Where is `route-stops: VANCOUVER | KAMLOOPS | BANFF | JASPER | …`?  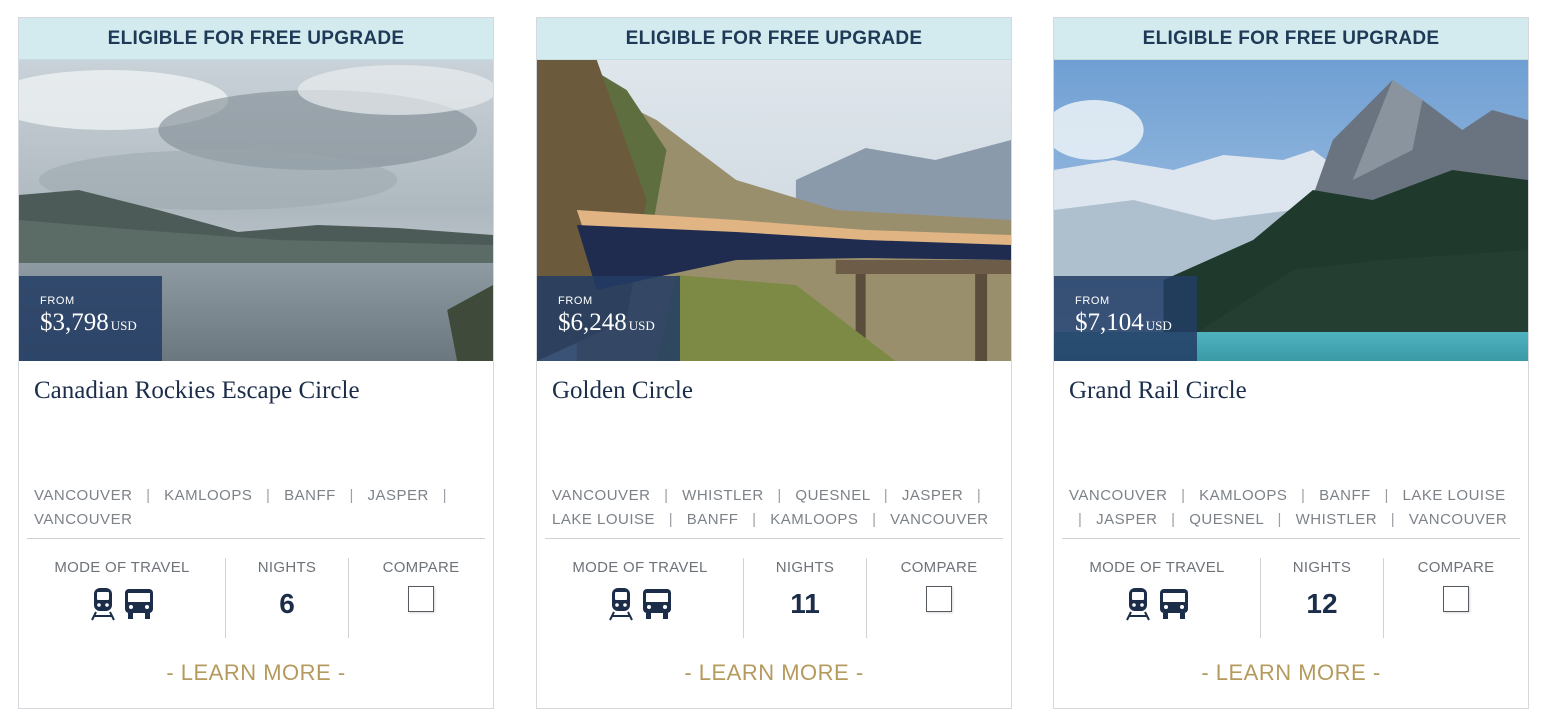
route-stops: VANCOUVER | KAMLOOPS | BANFF | JASPER | … is located at coordinates (257, 508).